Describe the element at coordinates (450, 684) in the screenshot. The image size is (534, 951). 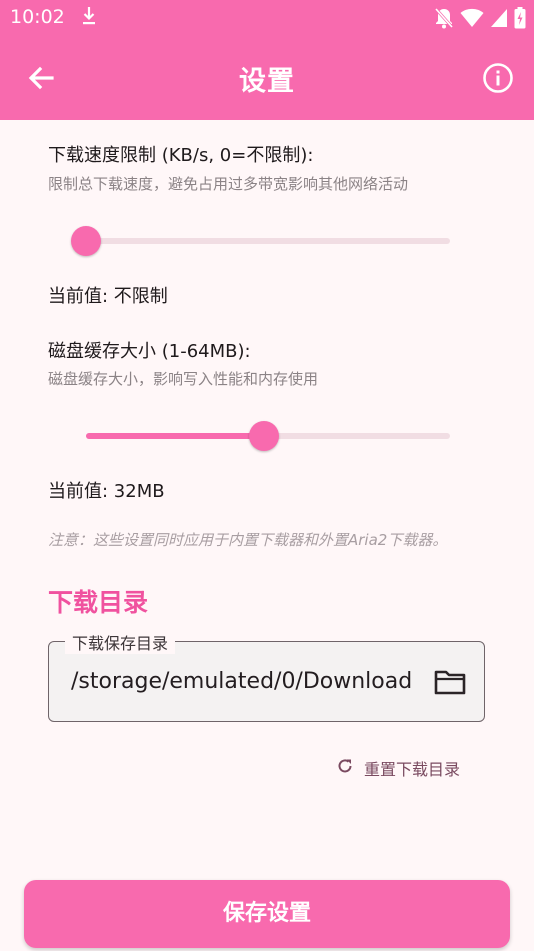
I see `folder-icon` at that location.